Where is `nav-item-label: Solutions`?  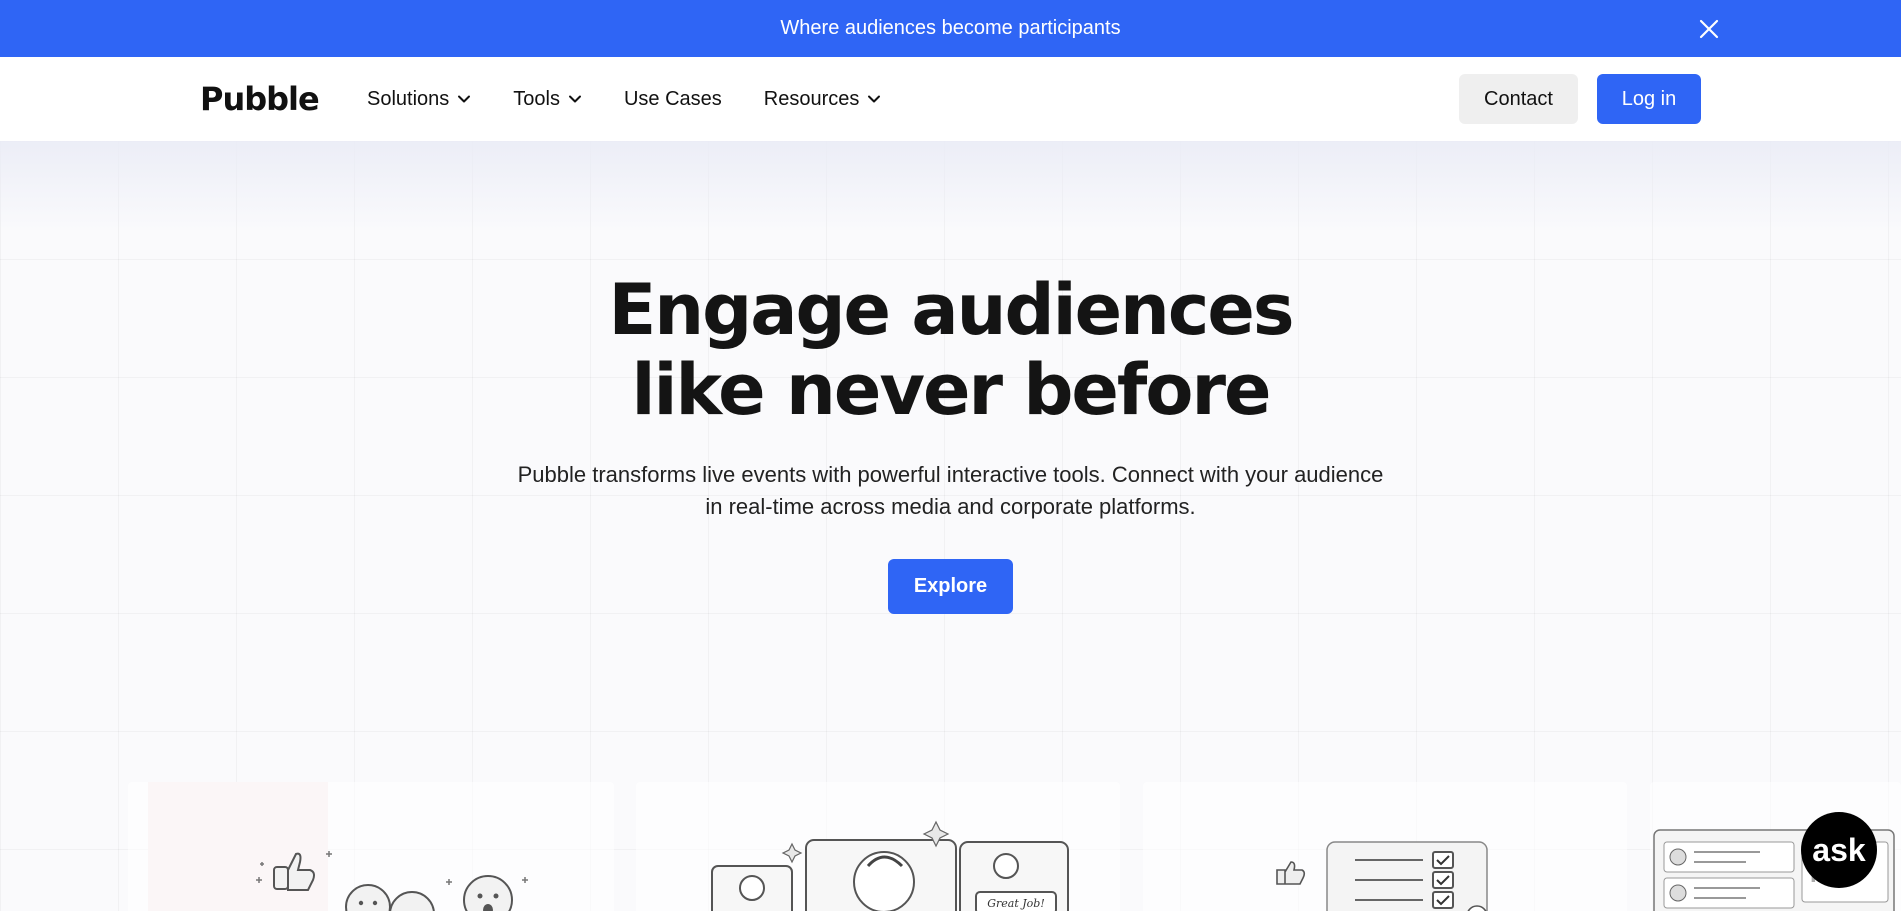 nav-item-label: Solutions is located at coordinates (408, 98).